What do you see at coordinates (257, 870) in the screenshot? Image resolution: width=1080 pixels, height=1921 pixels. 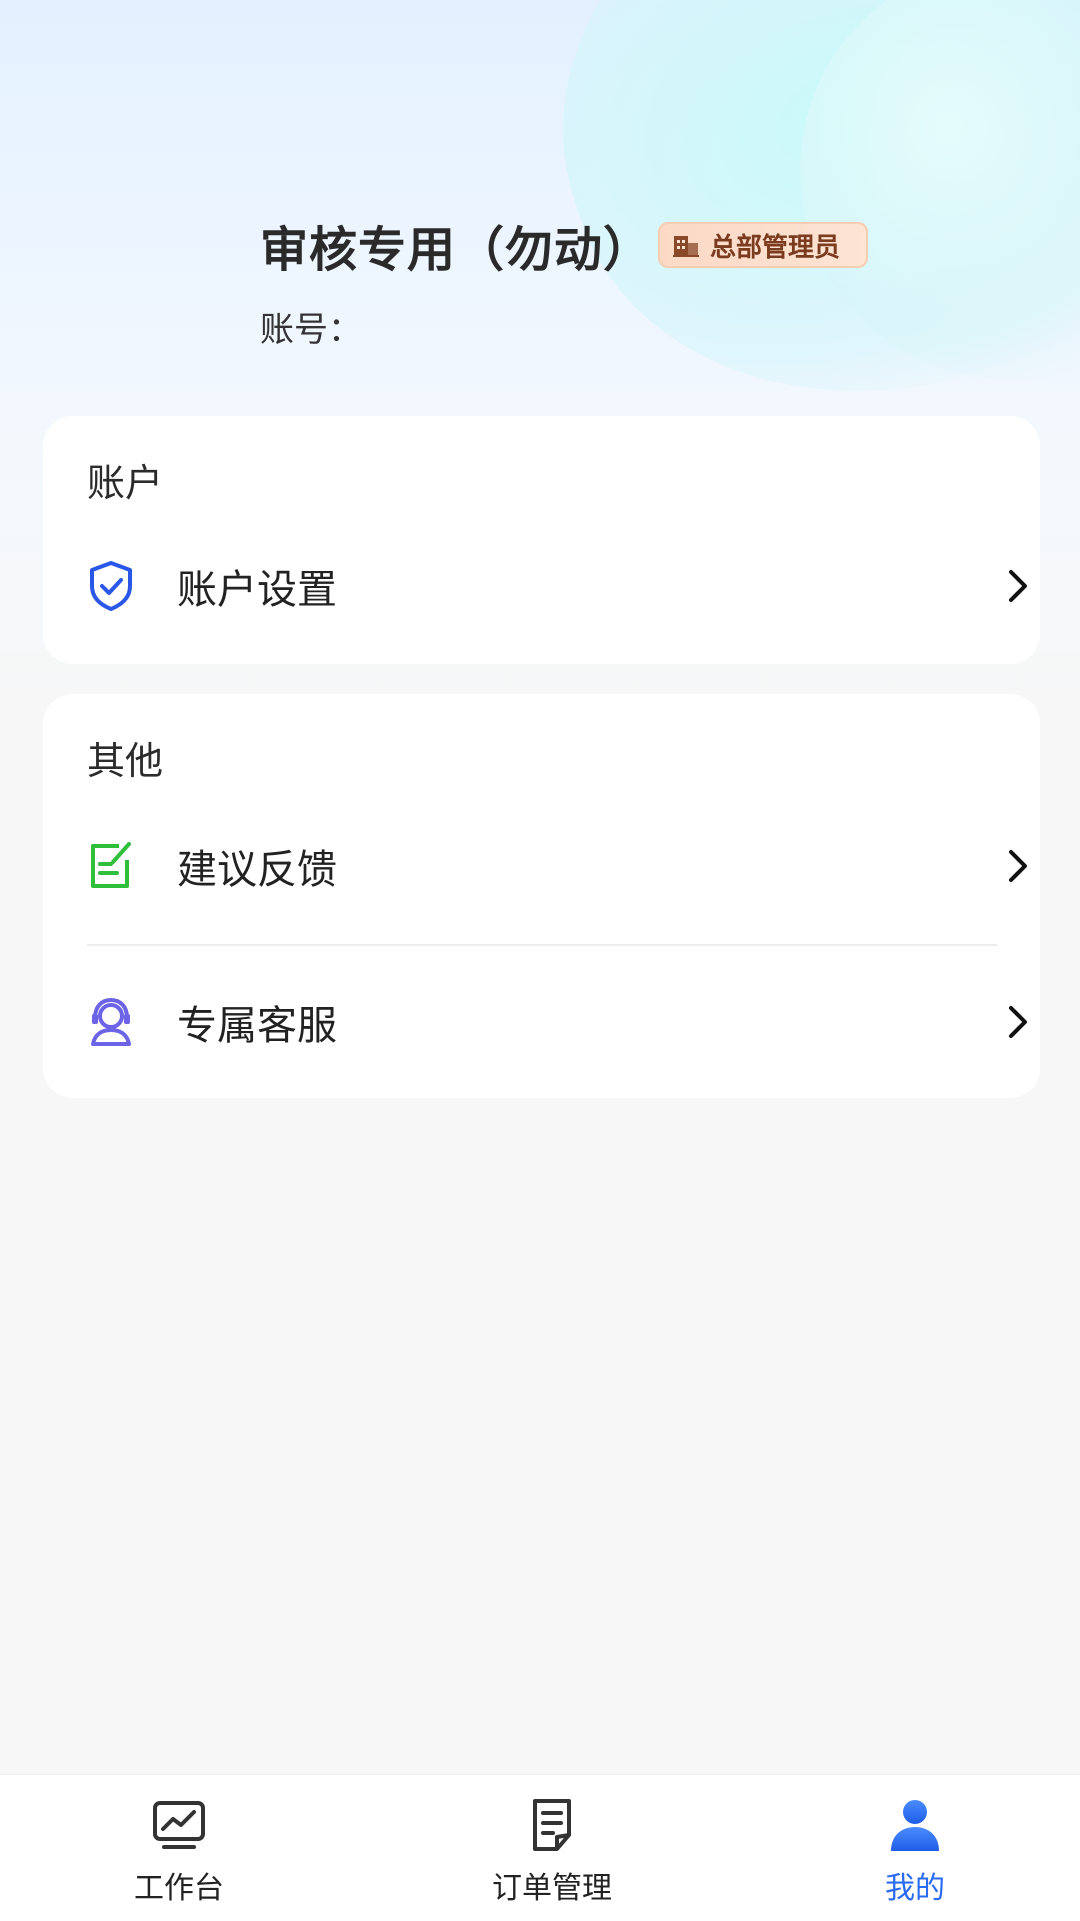 I see `feedback-label: 建议反馈` at bounding box center [257, 870].